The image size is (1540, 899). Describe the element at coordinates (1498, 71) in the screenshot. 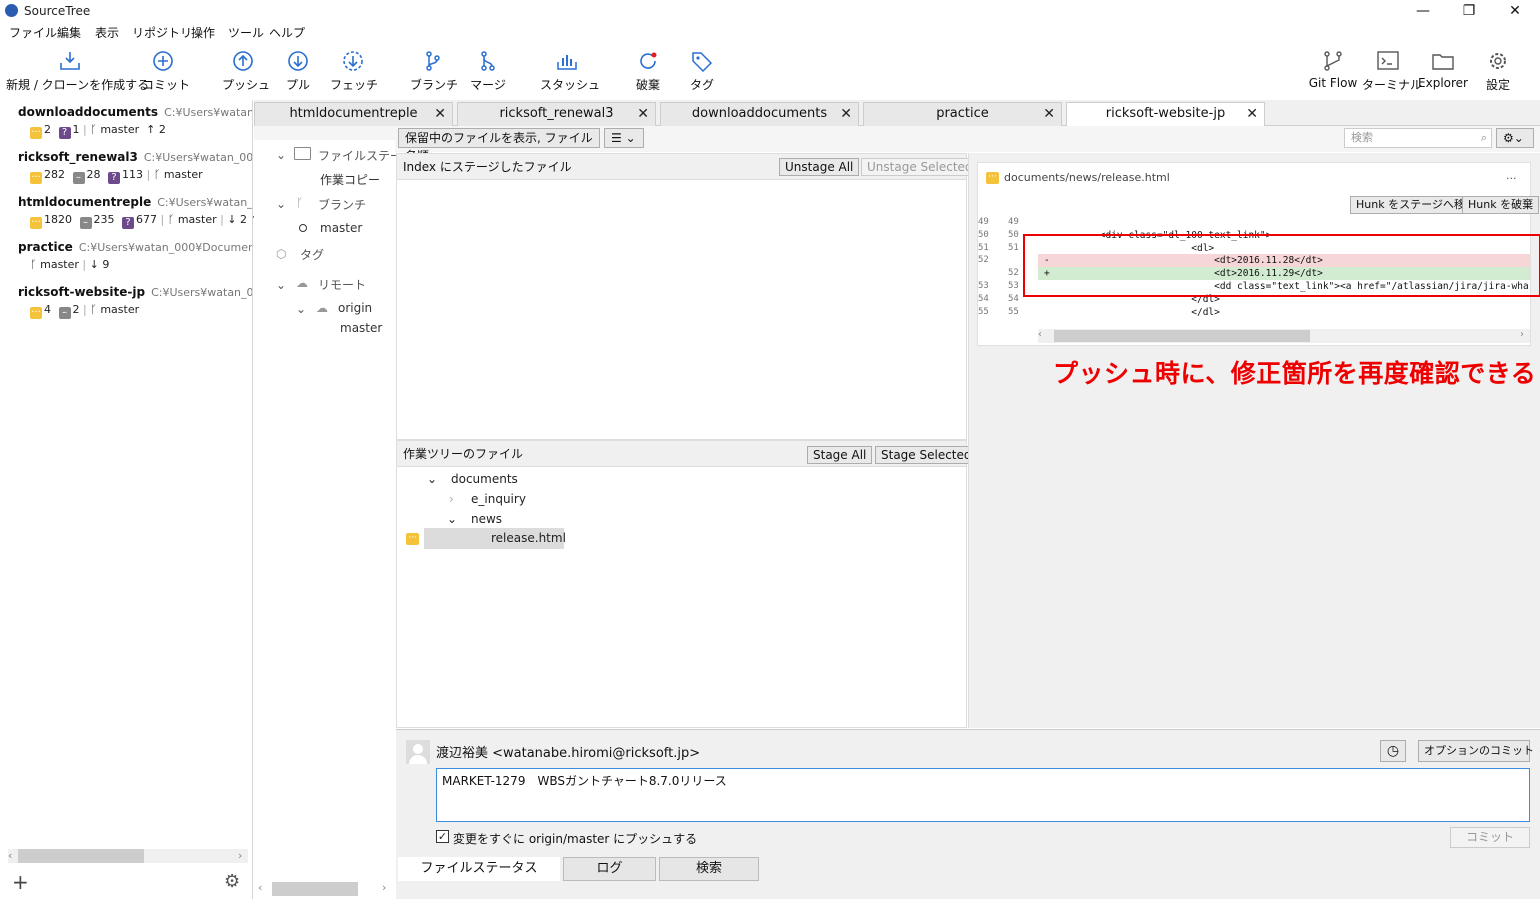

I see `settings-button: 設定` at that location.